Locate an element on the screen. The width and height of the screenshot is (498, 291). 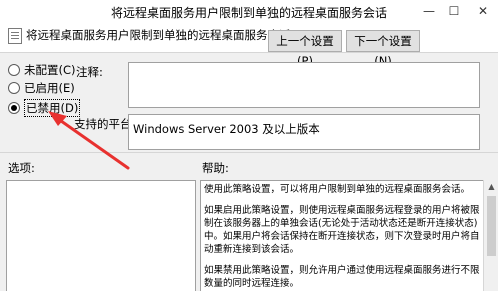
options-panel is located at coordinates (101, 235).